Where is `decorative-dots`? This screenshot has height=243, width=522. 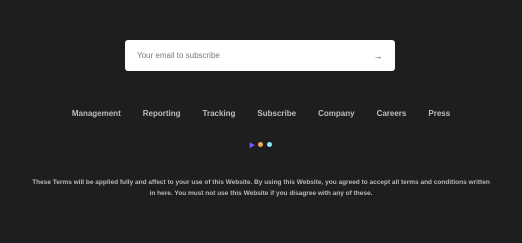
decorative-dots is located at coordinates (259, 144).